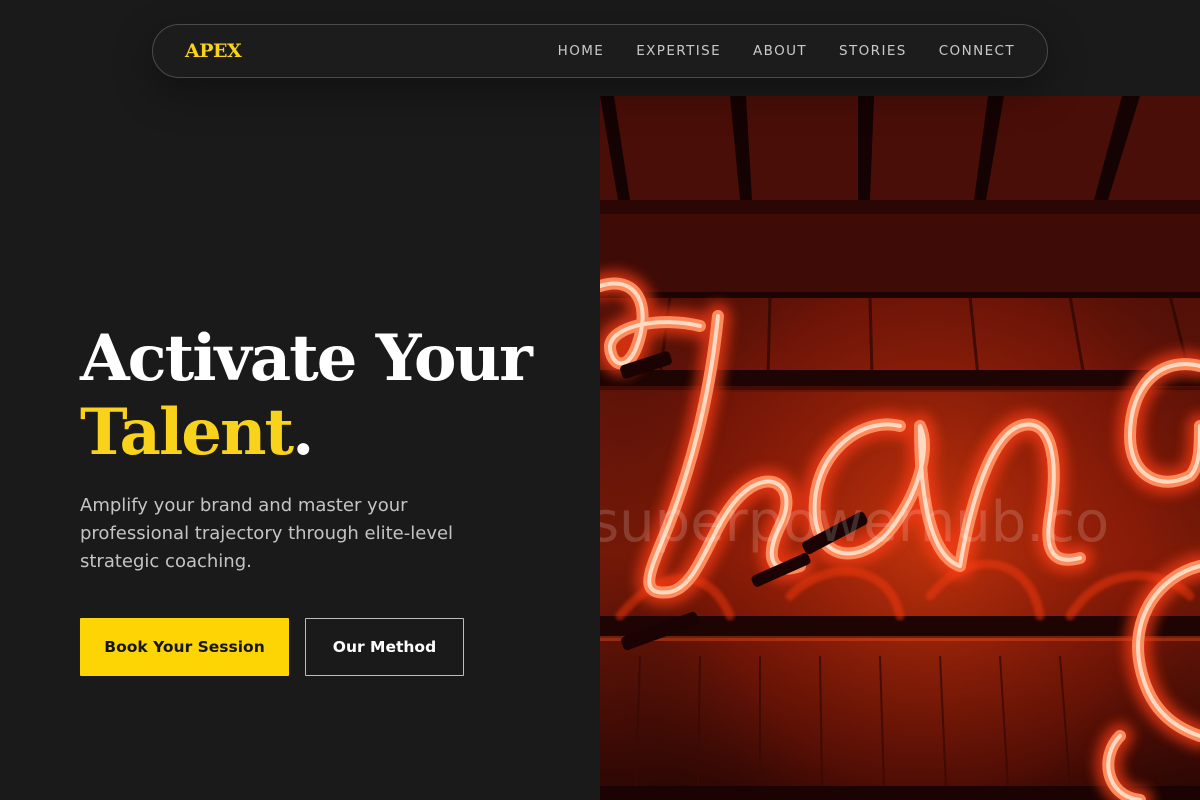  I want to click on headline-accent: Talent, so click(187, 432).